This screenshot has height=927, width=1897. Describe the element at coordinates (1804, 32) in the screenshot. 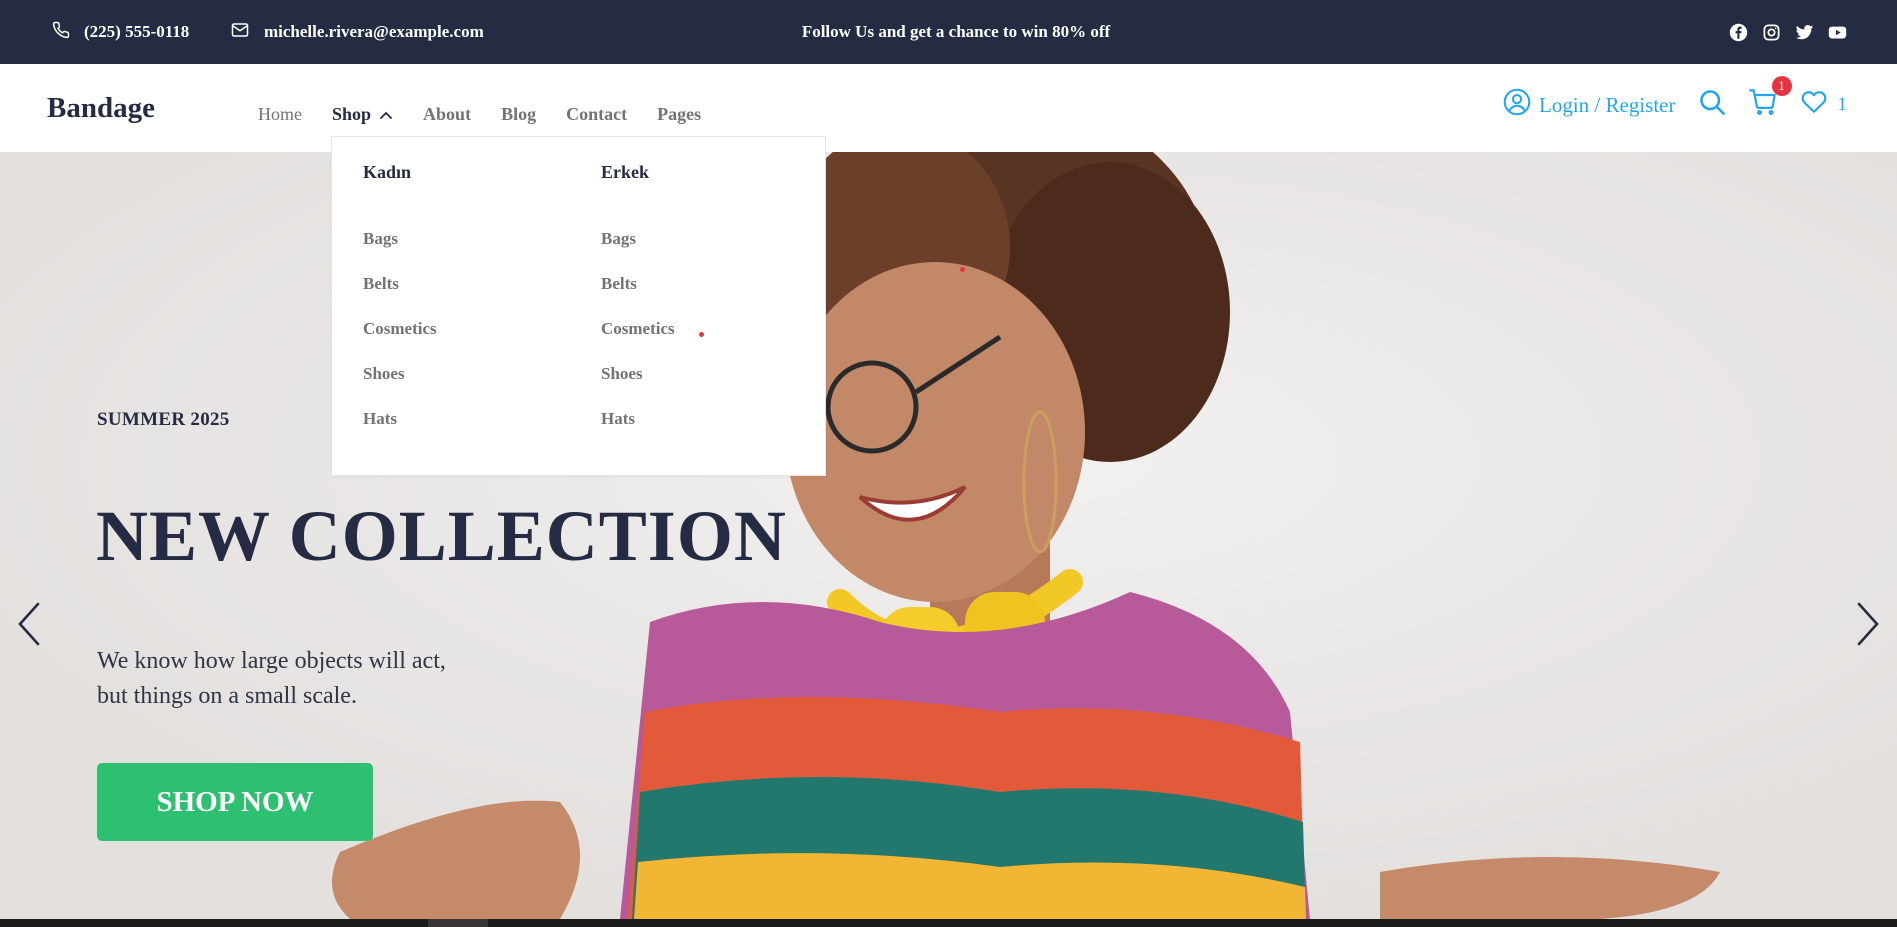

I see `twitter-icon` at that location.